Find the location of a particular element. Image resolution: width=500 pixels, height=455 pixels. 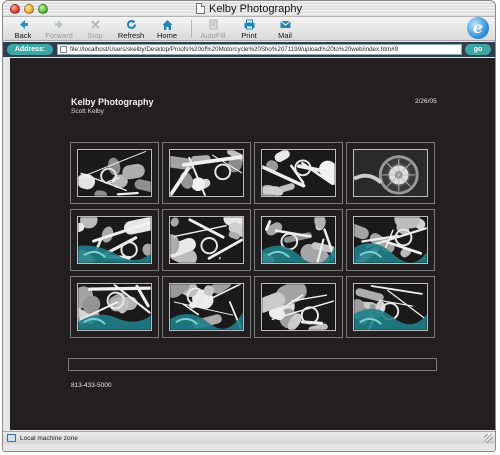

home-icon is located at coordinates (167, 24).